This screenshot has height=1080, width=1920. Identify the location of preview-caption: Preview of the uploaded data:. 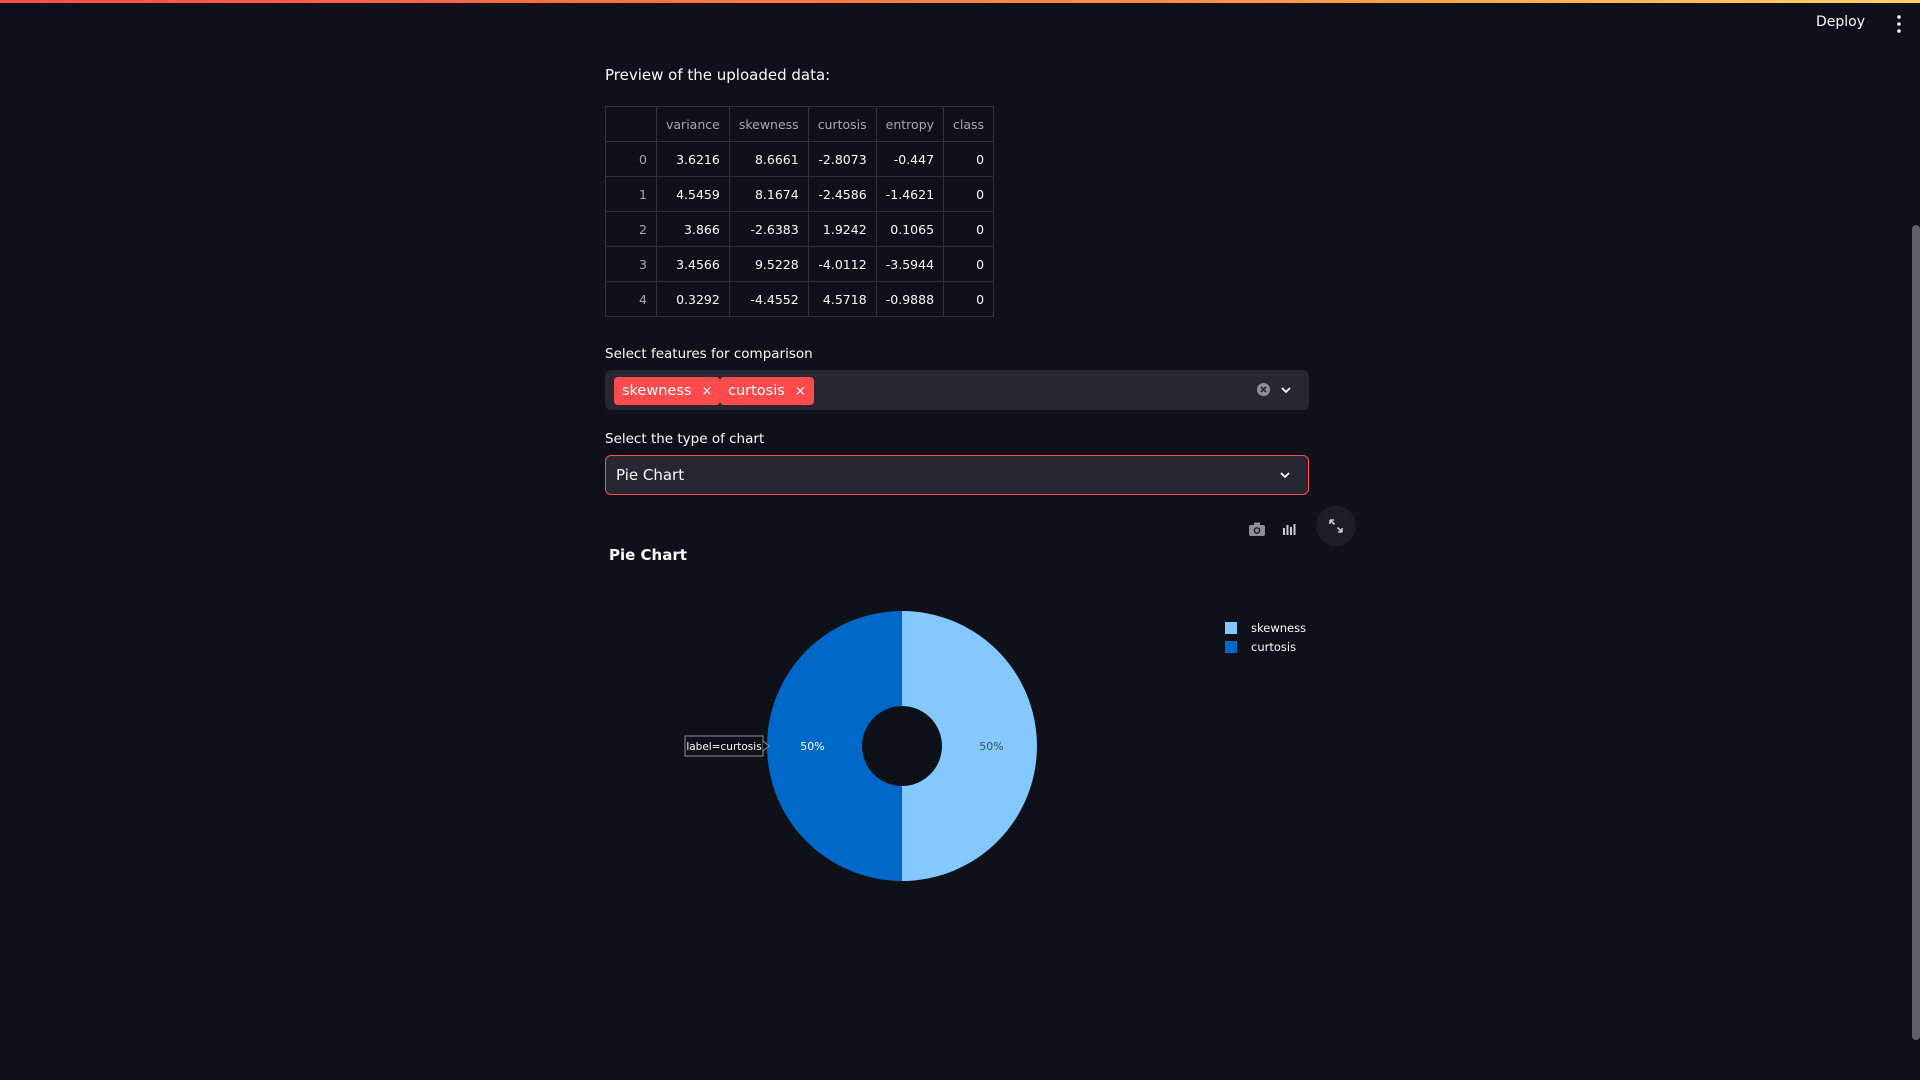
(718, 75).